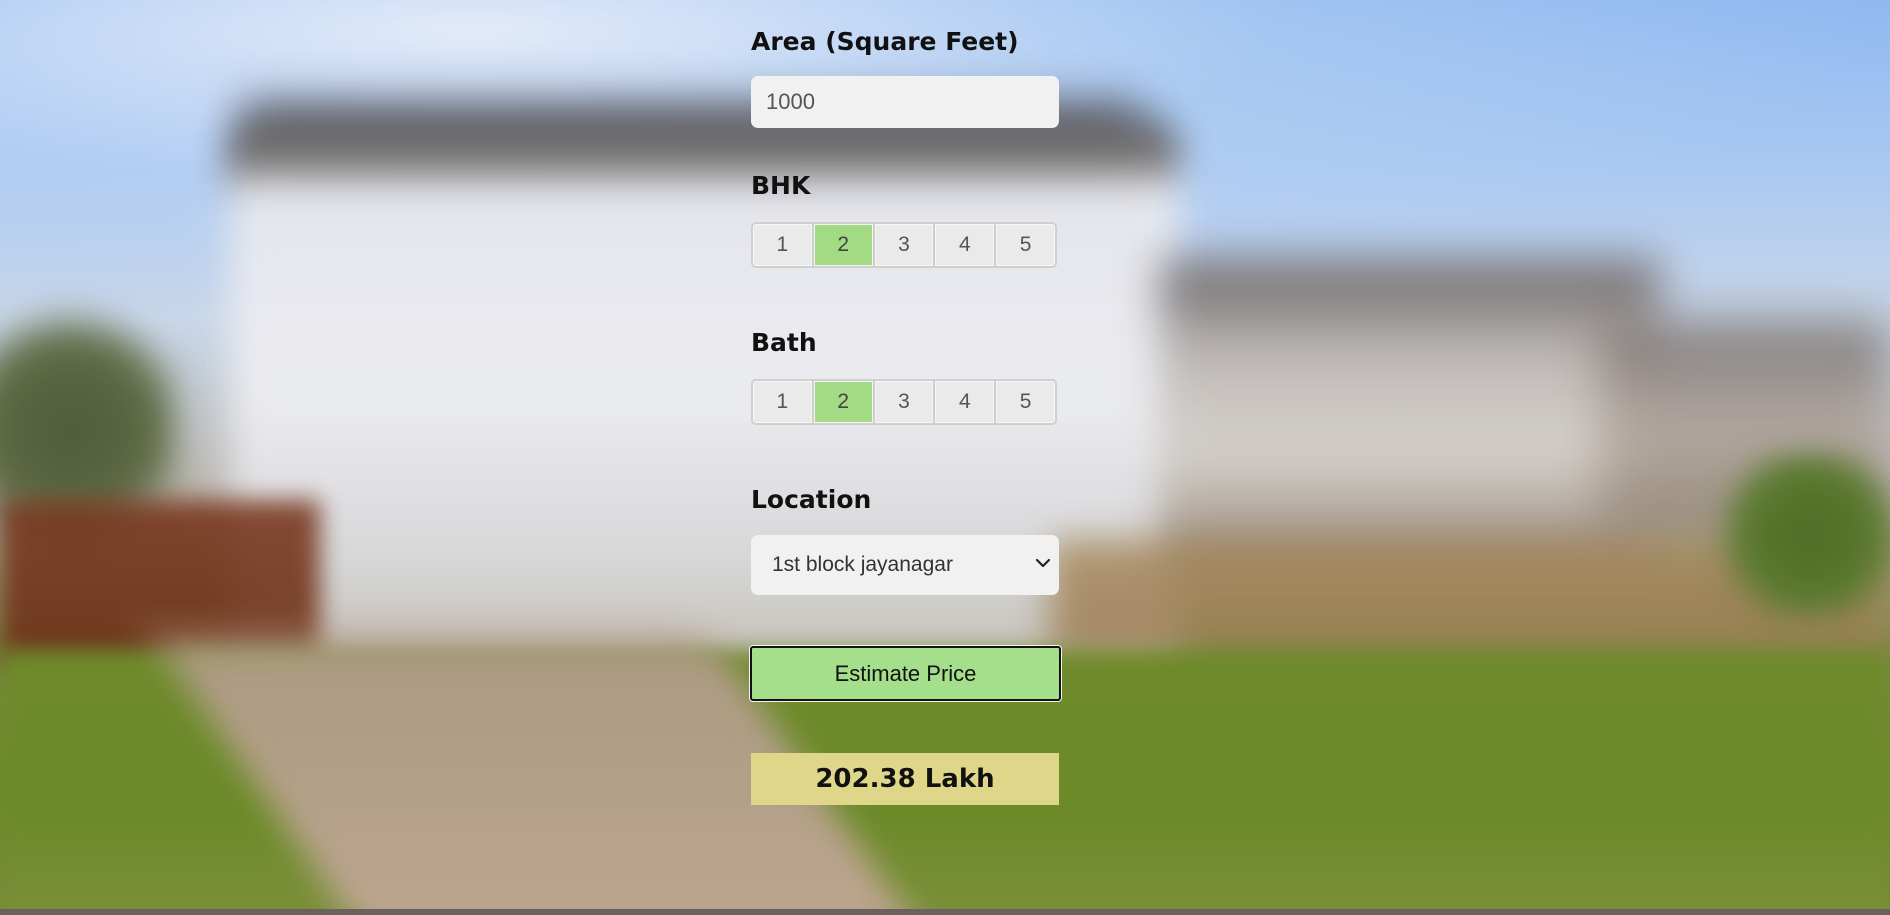  What do you see at coordinates (1025, 402) in the screenshot?
I see `bath-option-5: 5` at bounding box center [1025, 402].